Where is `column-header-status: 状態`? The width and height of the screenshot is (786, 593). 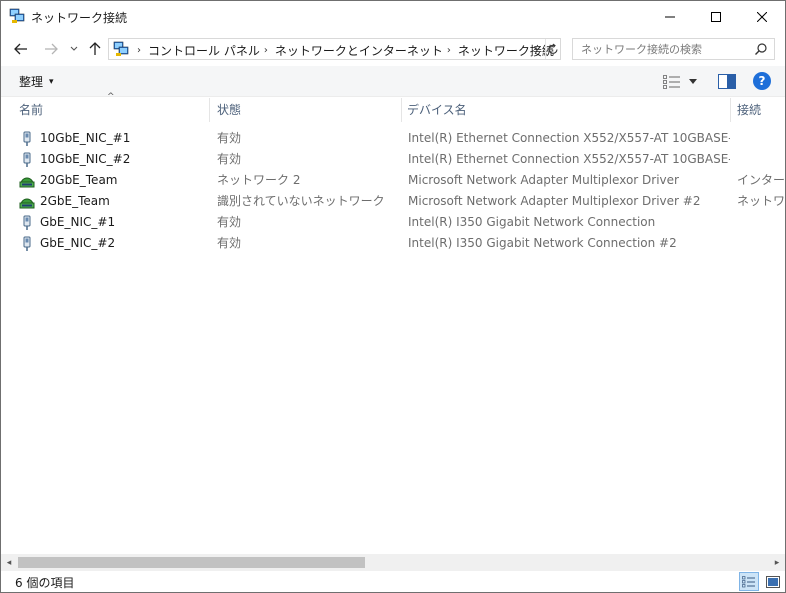
column-header-status: 状態 is located at coordinates (308, 110).